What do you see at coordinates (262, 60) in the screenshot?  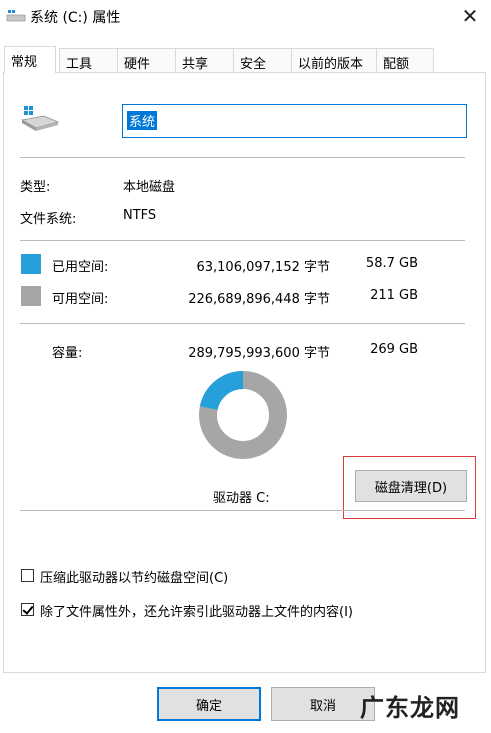 I see `tab-security: 安全` at bounding box center [262, 60].